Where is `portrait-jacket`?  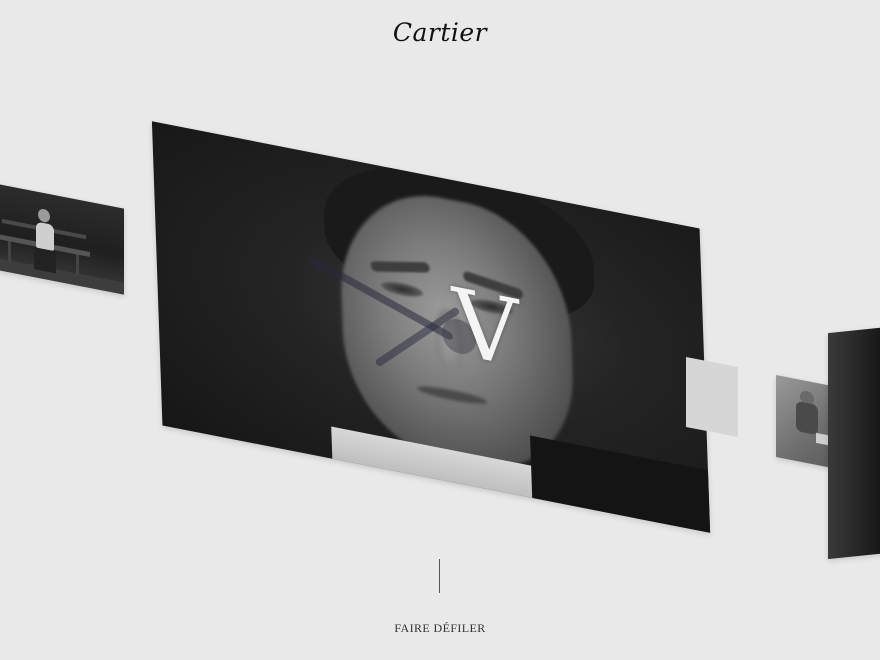 portrait-jacket is located at coordinates (620, 484).